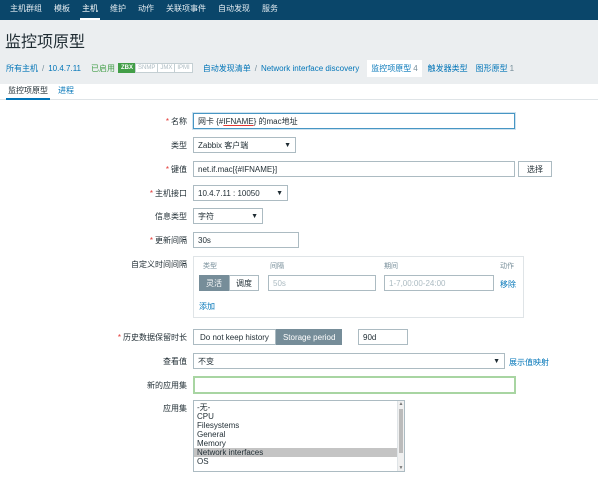 The image size is (598, 478). What do you see at coordinates (507, 266) in the screenshot?
I see `header-action: 动作` at bounding box center [507, 266].